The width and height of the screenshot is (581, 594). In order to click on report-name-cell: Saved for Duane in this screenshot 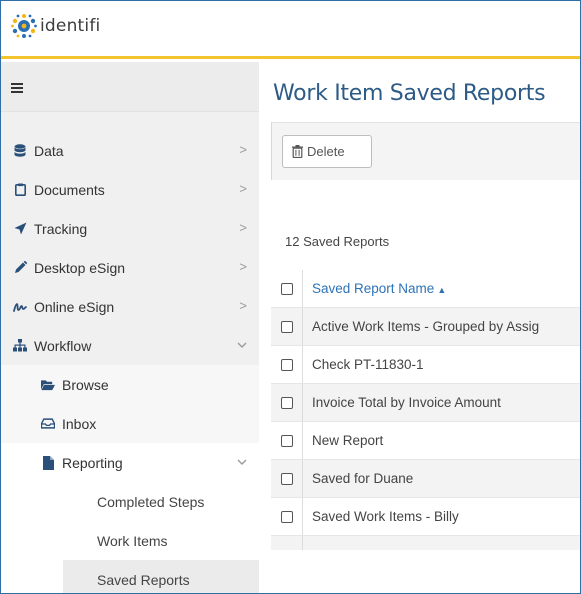, I will do `click(362, 478)`.